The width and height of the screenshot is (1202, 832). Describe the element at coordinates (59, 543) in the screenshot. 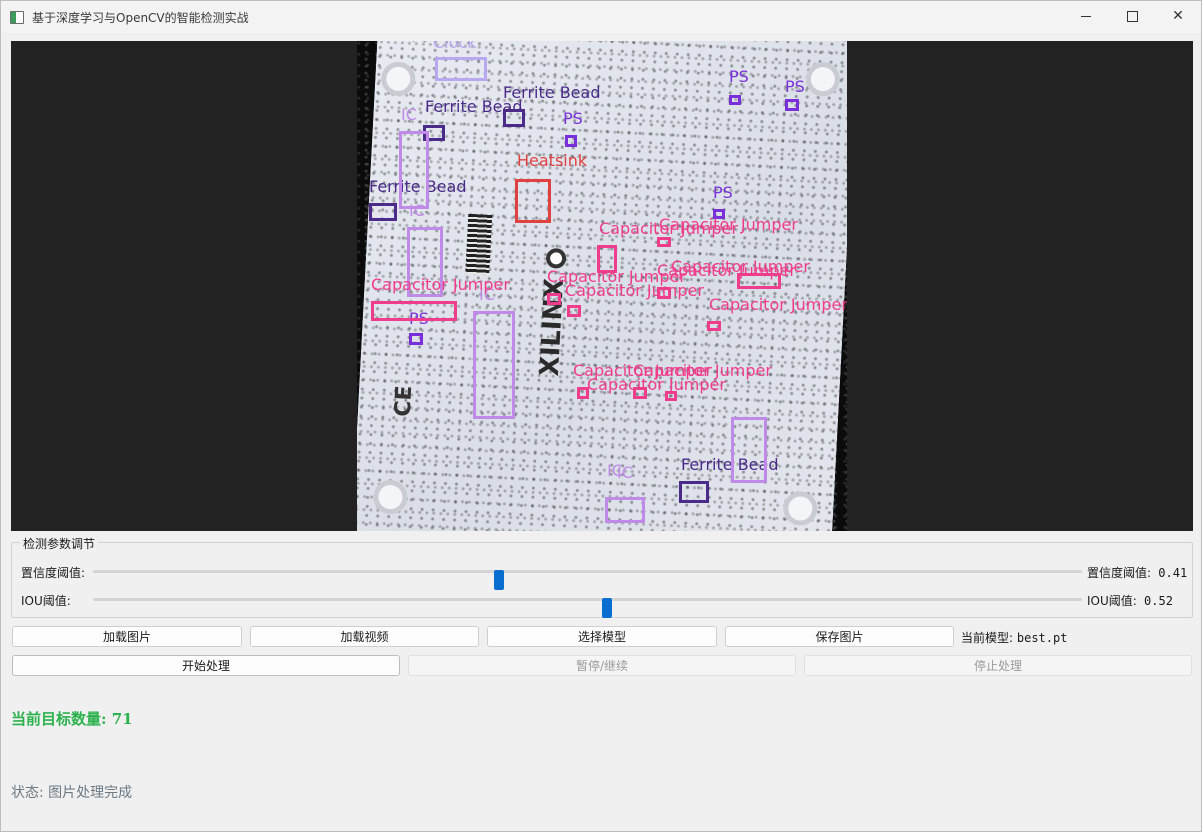

I see `group-title: 检测参数调节` at that location.